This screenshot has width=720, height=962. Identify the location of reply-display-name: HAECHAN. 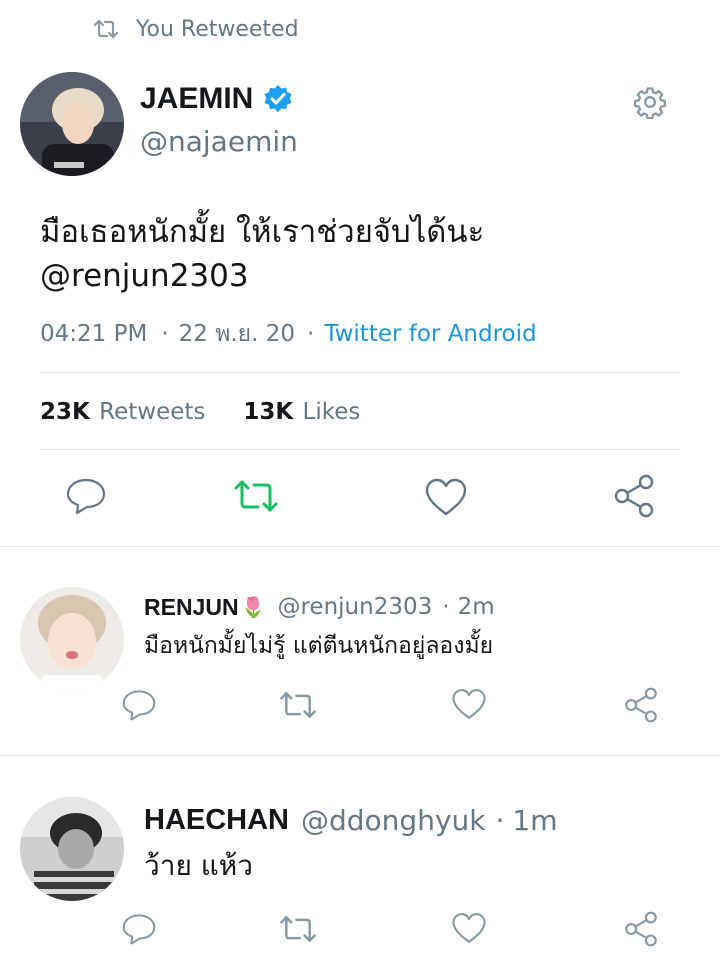
(216, 820).